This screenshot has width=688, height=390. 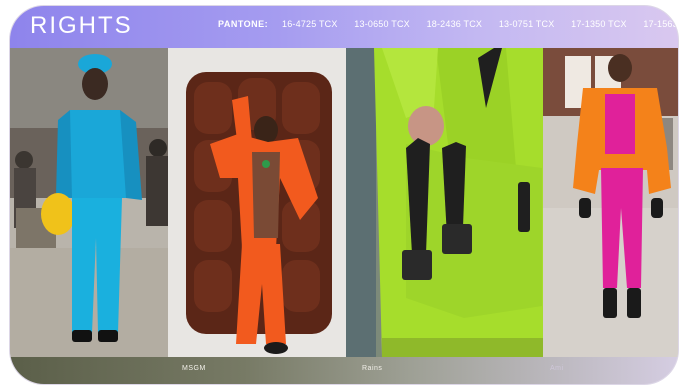 I want to click on pantone-code: 18-2436 TCX, so click(x=454, y=24).